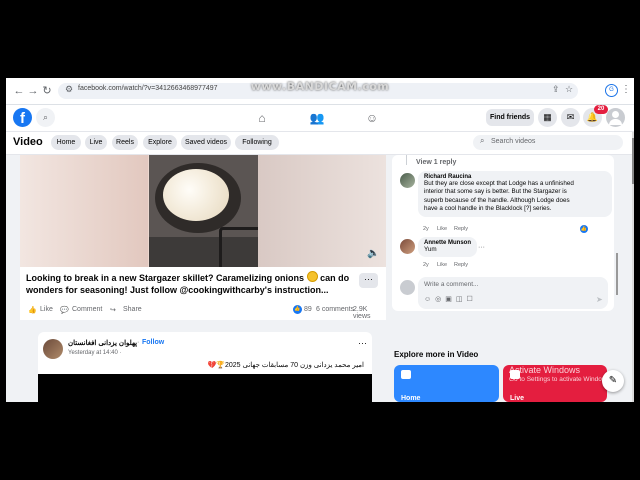  Describe the element at coordinates (317, 118) in the screenshot. I see `friends-icon: 👥` at that location.